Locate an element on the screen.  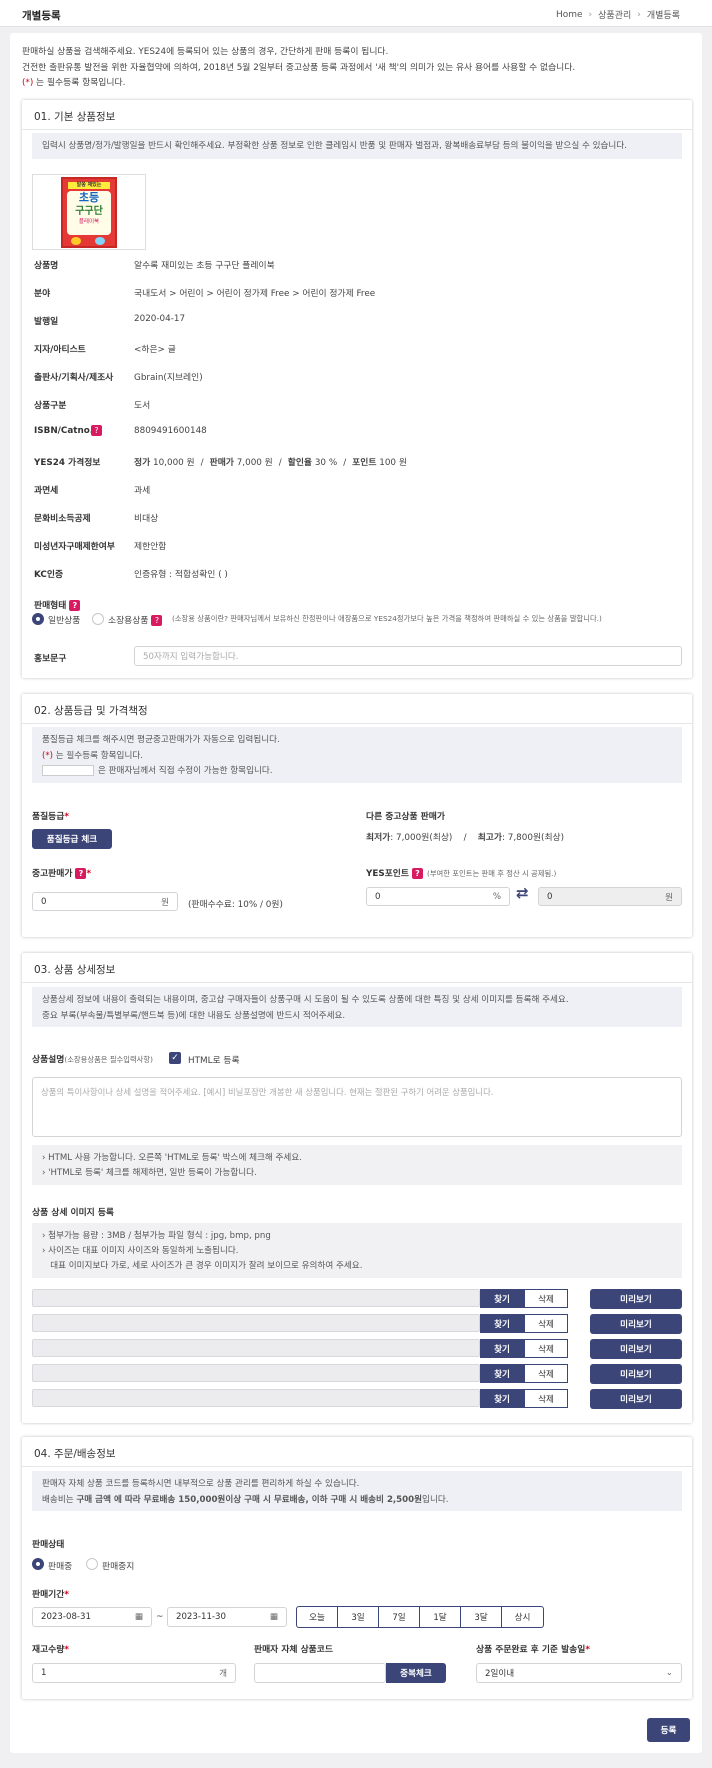
field-label: 상품명 is located at coordinates (46, 266).